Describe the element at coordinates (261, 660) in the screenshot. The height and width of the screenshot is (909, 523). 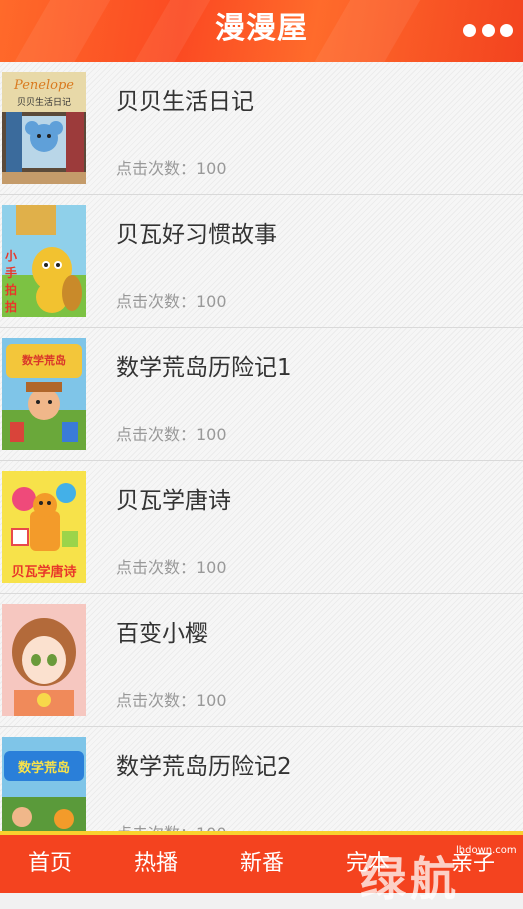
I see `list-item: 百变小樱 点击次数：100` at that location.